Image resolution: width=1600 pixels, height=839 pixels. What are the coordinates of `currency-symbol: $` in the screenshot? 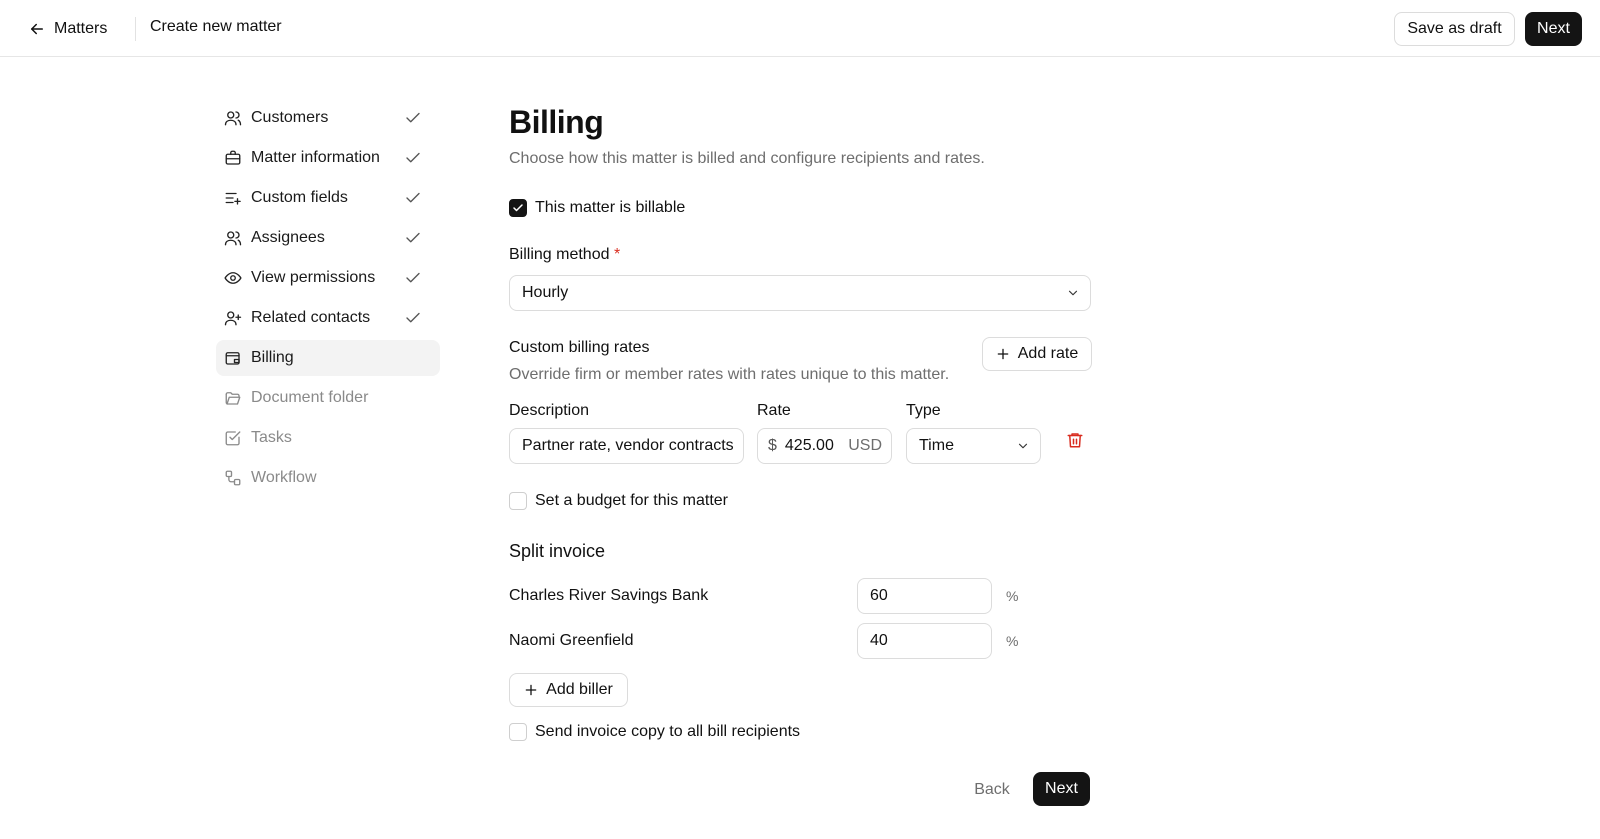 It's located at (772, 445).